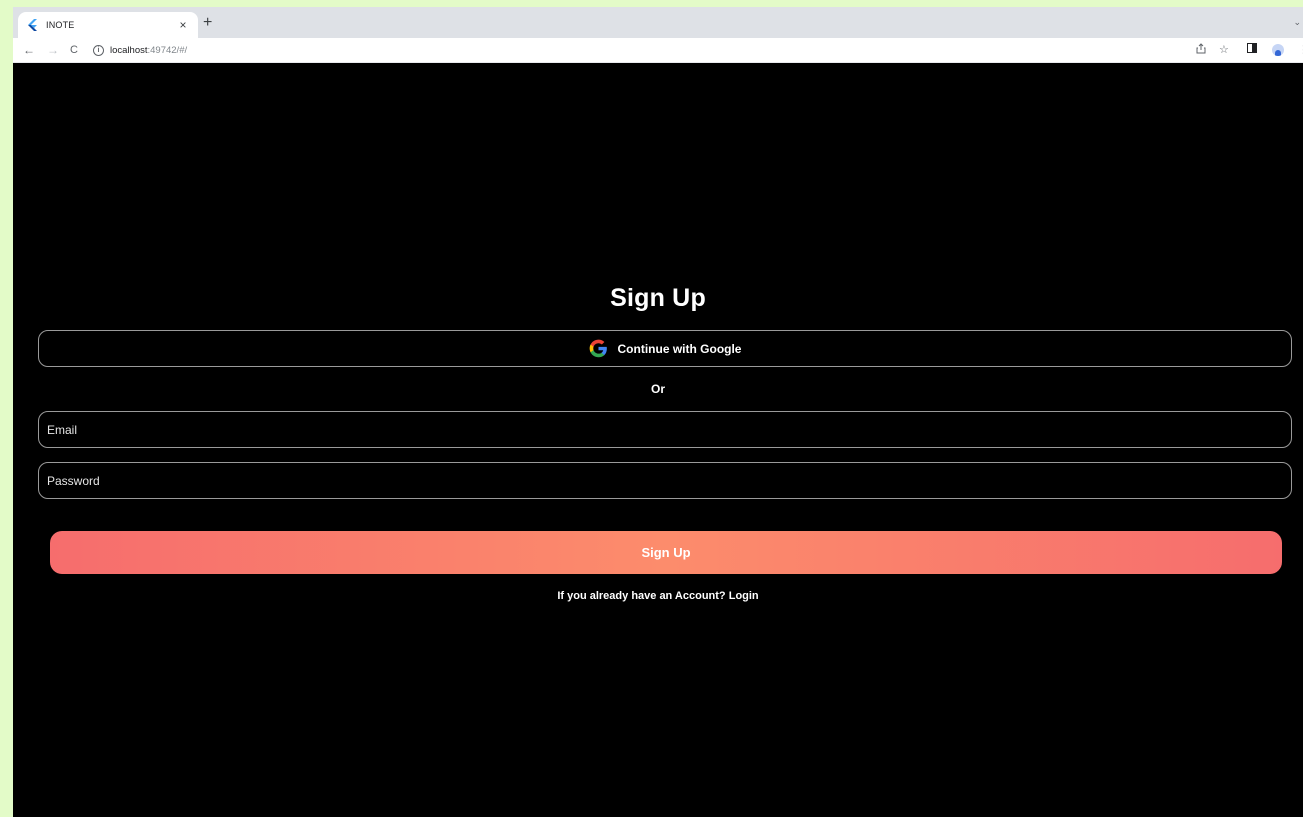 This screenshot has height=817, width=1303. What do you see at coordinates (665, 429) in the screenshot?
I see `email-field` at bounding box center [665, 429].